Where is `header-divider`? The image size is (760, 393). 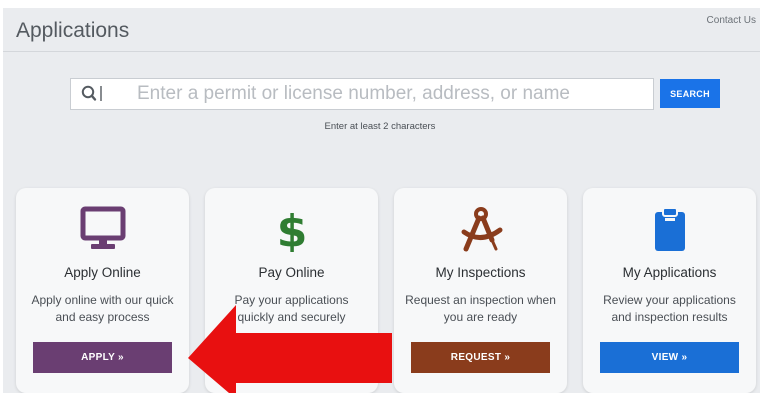
header-divider is located at coordinates (381, 51).